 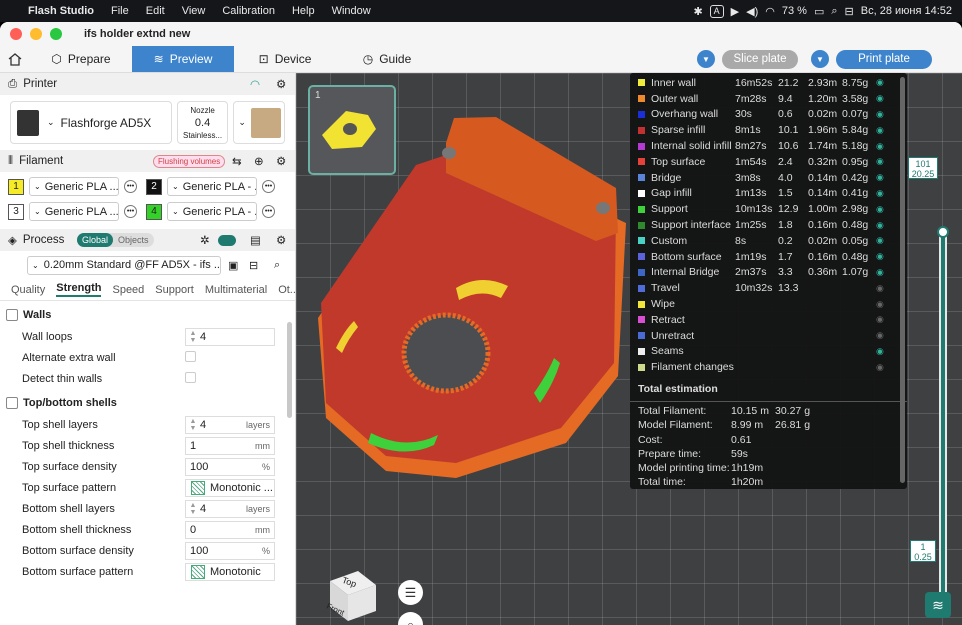 I want to click on legend-row: Inner wall 16m52s 21.2 2.93m 8.75g ◉, so click(x=768, y=83).